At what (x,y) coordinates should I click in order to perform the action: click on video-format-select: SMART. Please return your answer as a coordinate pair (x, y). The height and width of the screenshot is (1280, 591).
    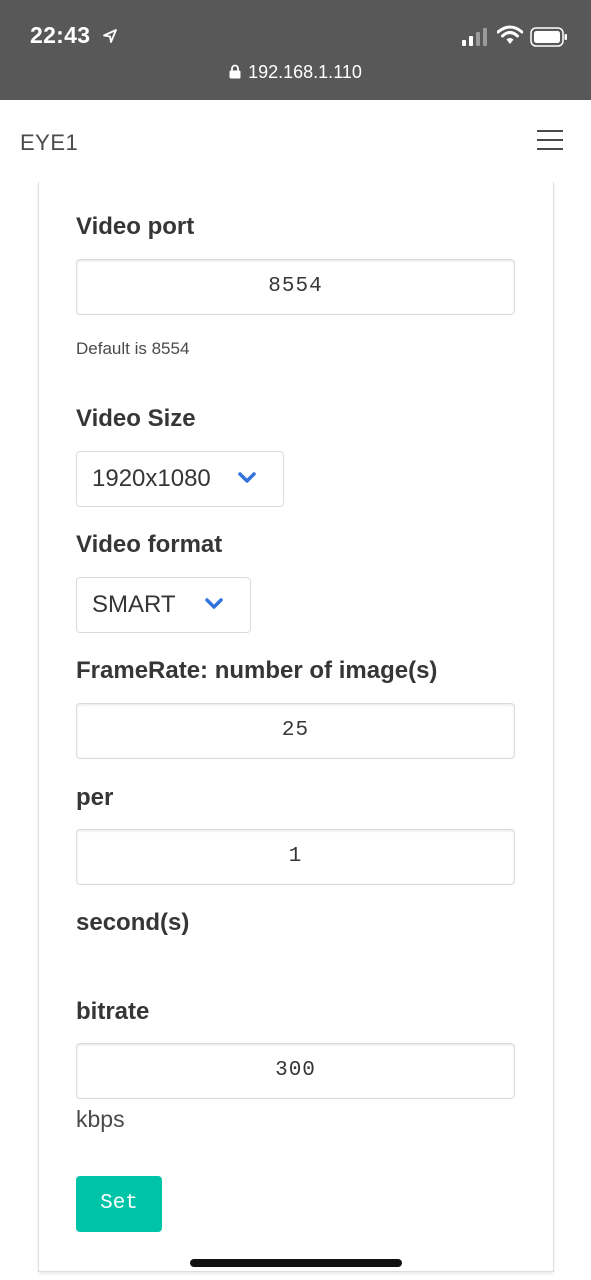
    Looking at the image, I should click on (163, 605).